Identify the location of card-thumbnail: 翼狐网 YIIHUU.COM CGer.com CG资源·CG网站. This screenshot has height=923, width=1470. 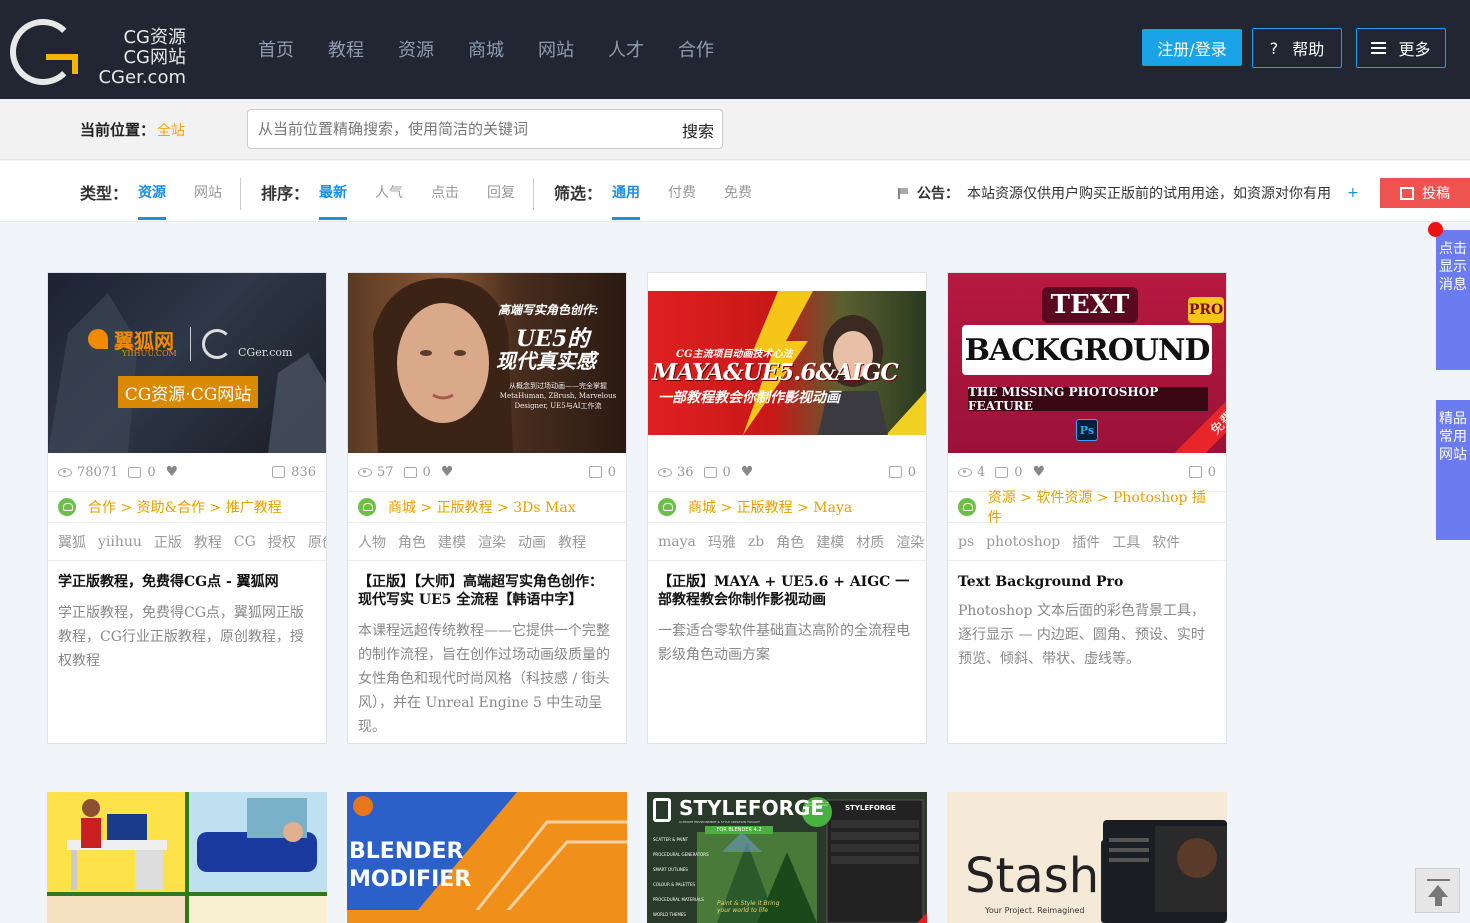
(187, 363).